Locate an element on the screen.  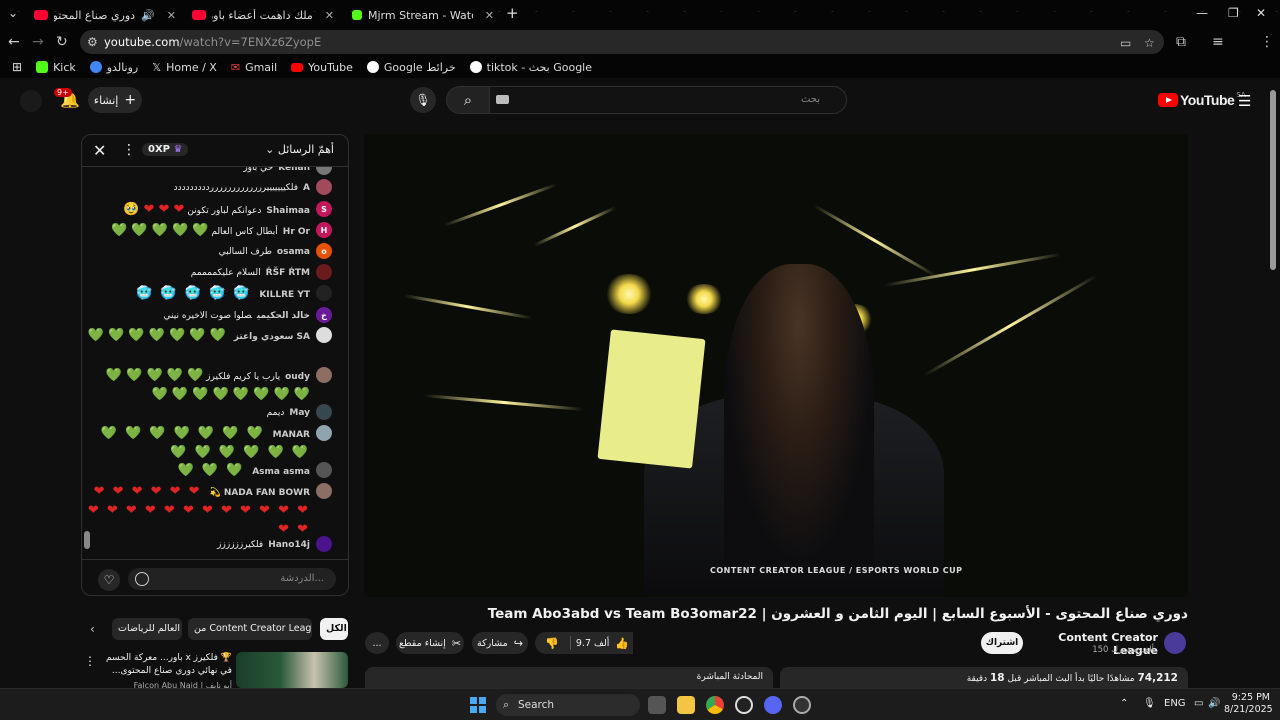
chevron-left-icon: ‹ is located at coordinates (92, 629).